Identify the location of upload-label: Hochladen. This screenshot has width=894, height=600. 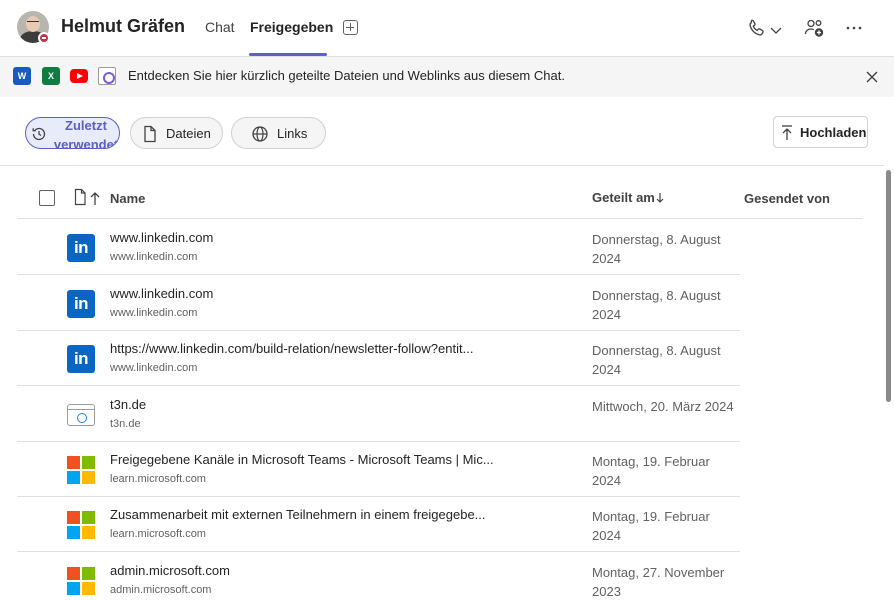
(833, 132).